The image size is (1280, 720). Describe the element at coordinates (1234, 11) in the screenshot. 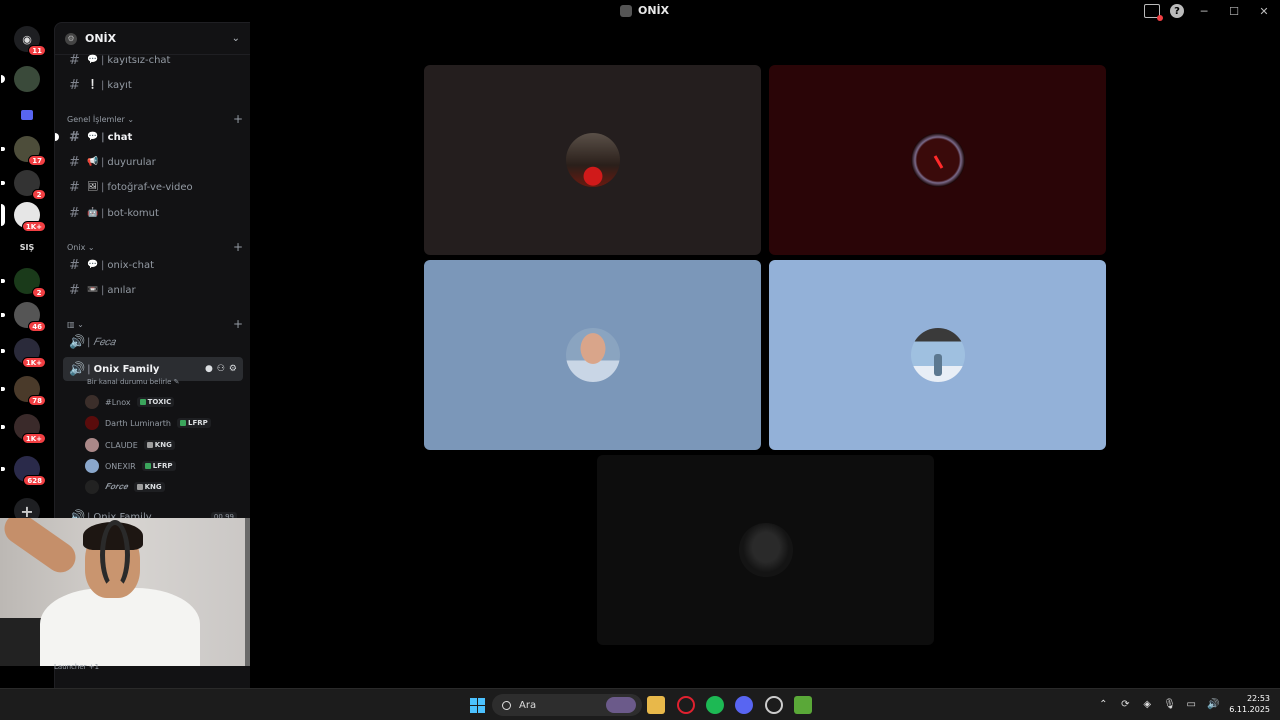

I see `maximize-button: ☐` at that location.